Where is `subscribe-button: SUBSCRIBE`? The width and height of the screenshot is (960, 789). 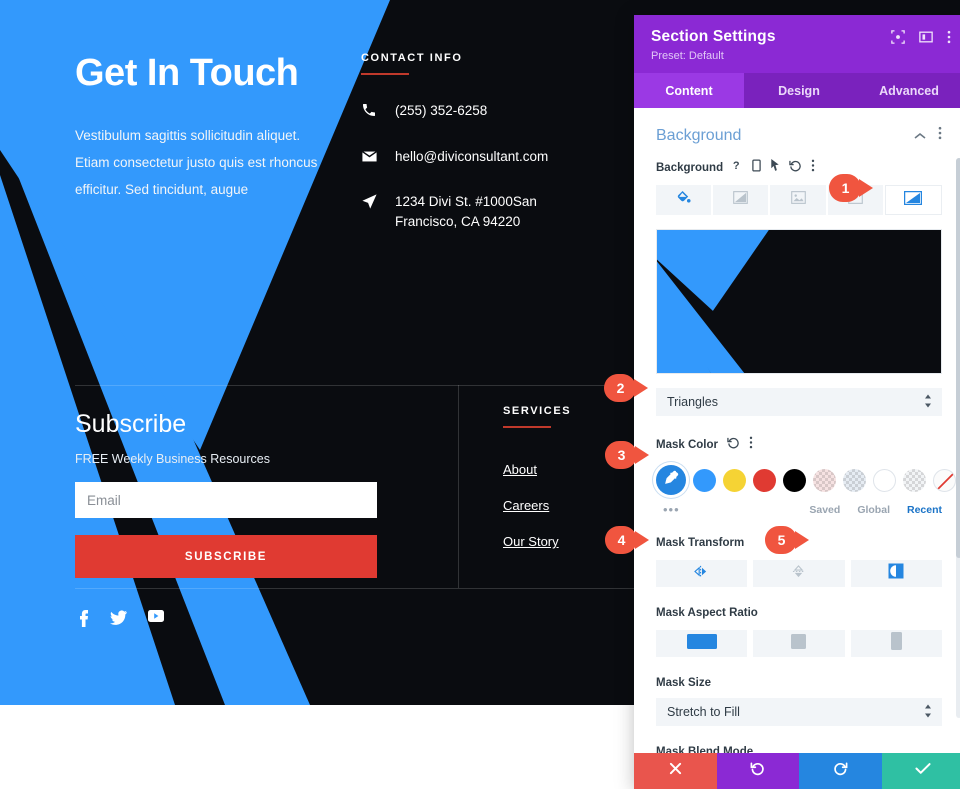
subscribe-button: SUBSCRIBE is located at coordinates (226, 556).